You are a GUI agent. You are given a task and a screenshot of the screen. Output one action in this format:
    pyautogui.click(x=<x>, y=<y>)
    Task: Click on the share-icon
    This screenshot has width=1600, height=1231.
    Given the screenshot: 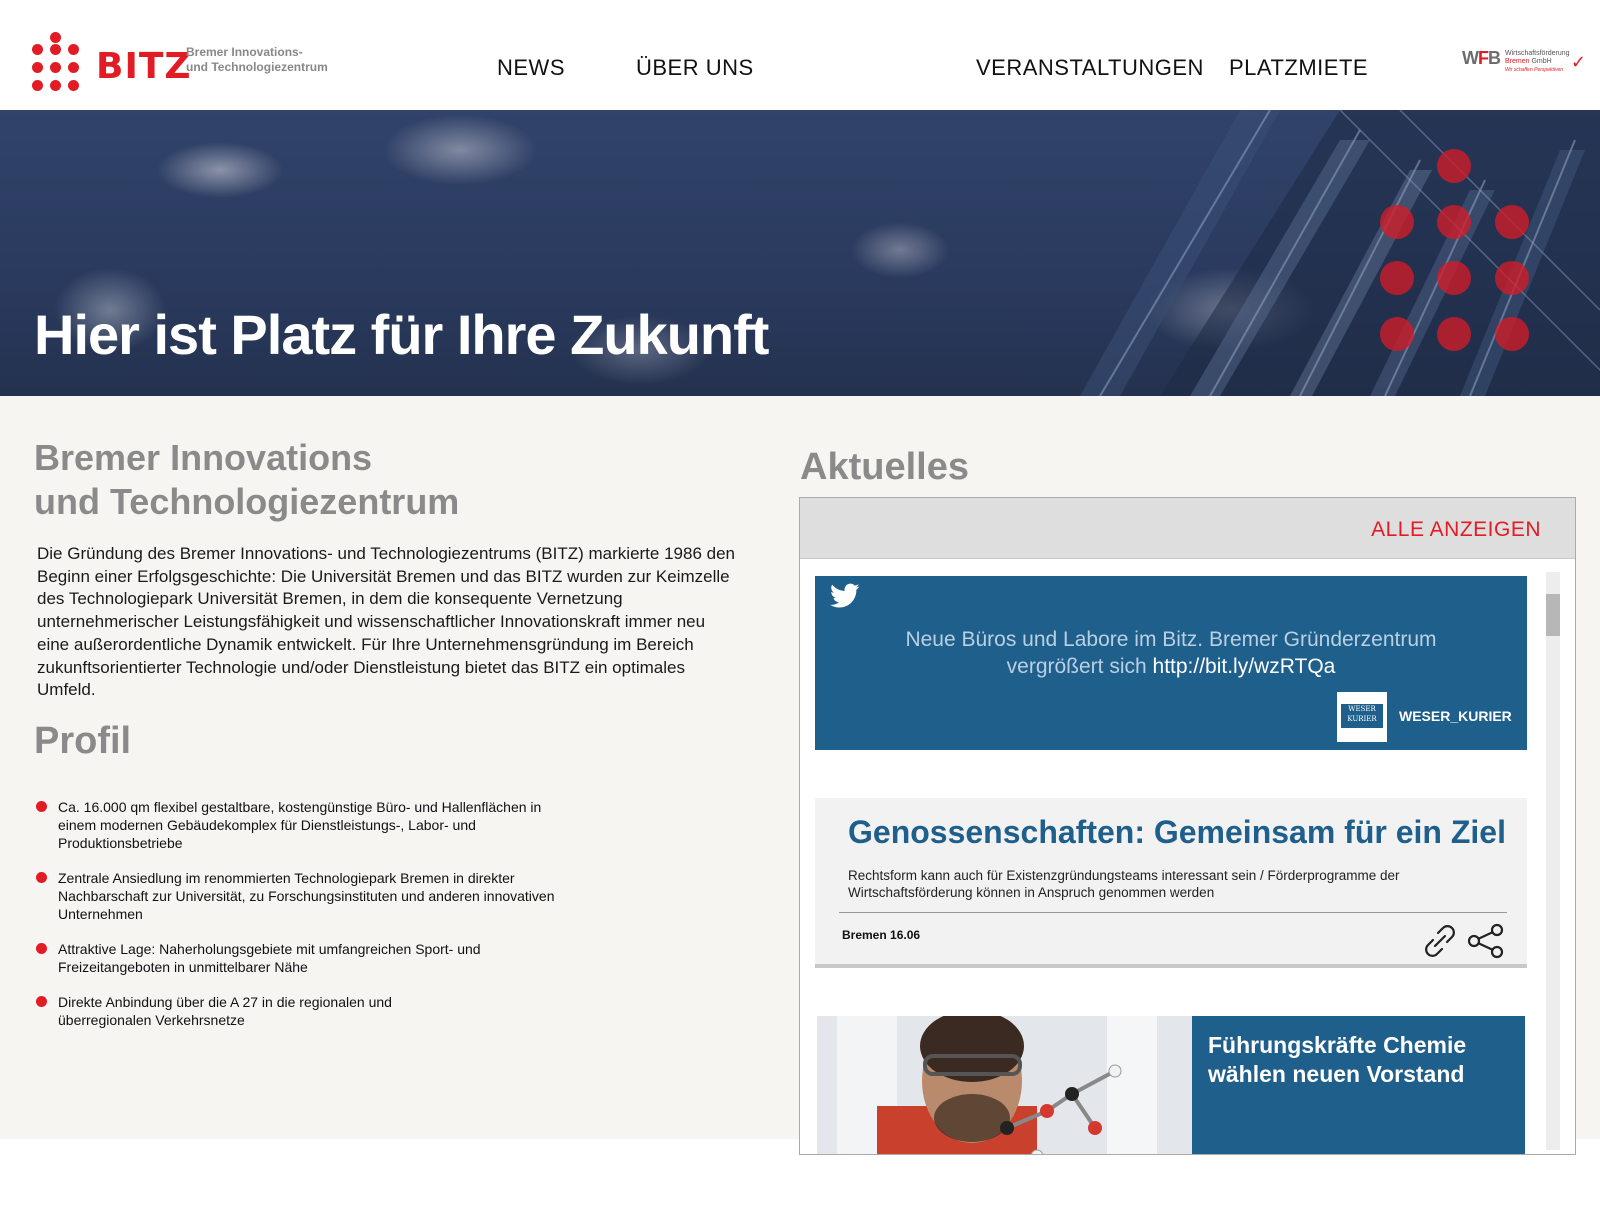 What is the action you would take?
    pyautogui.click(x=1486, y=941)
    